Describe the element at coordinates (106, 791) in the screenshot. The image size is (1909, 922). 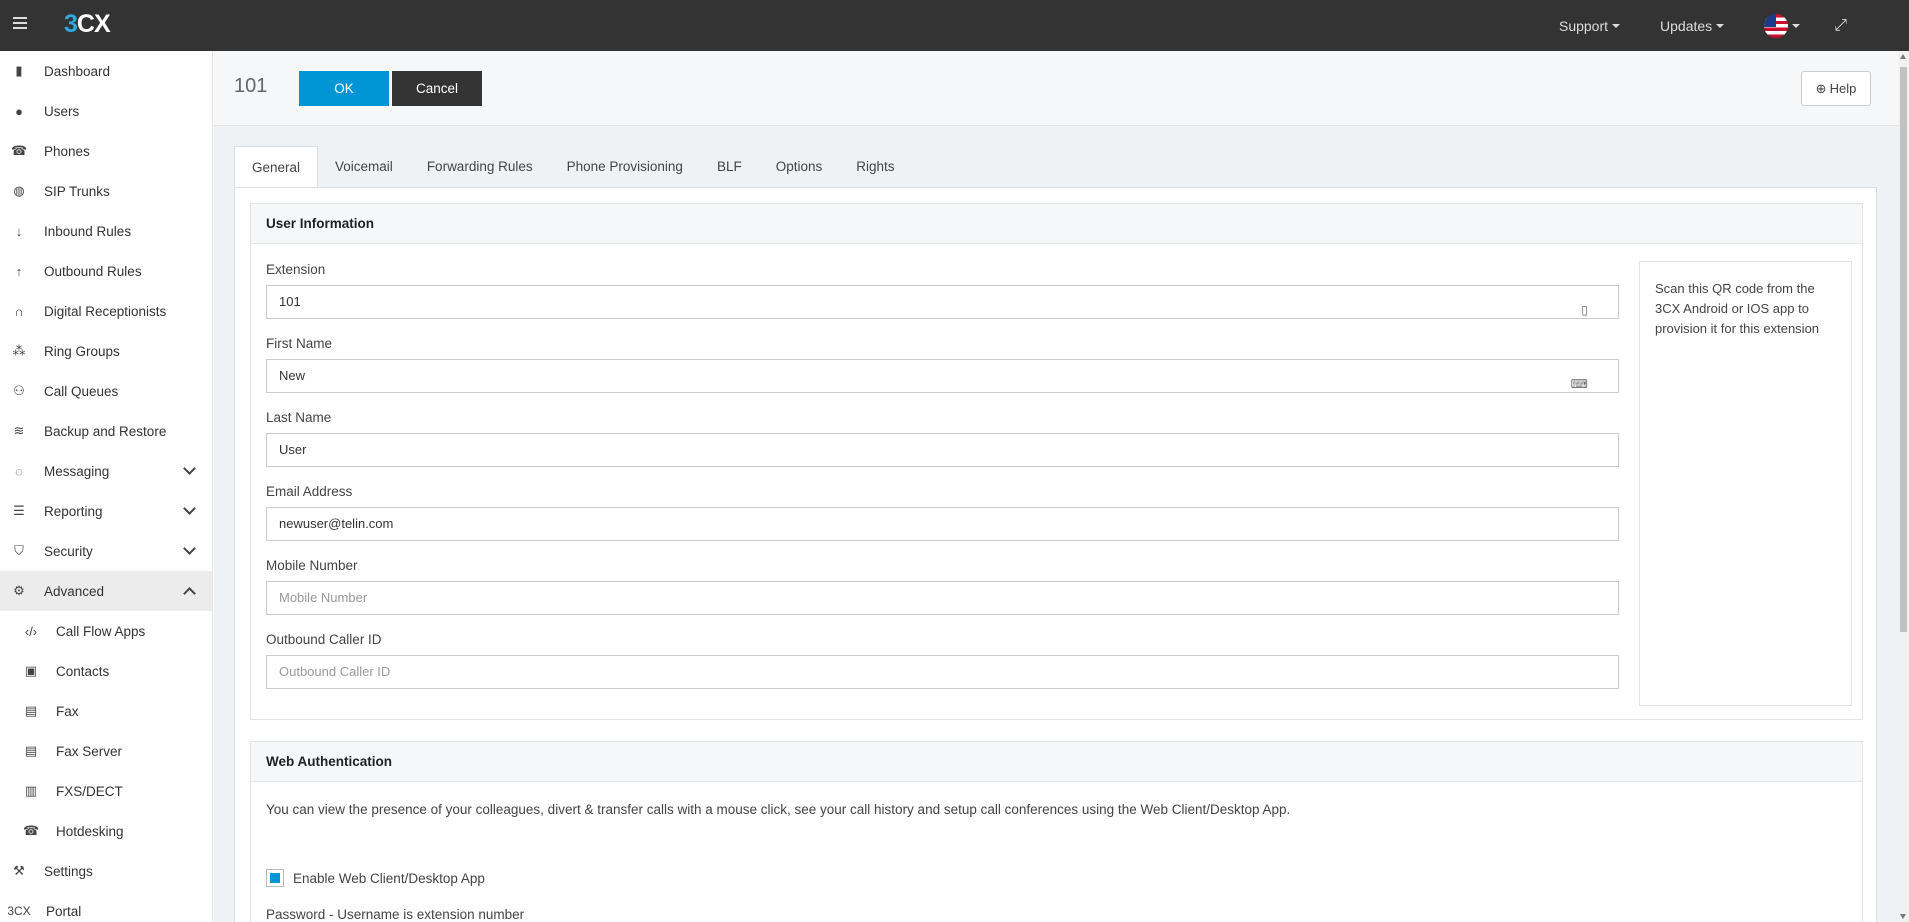
I see `sidebar-item-fxs-dect: ▥ FXS/DECT` at that location.